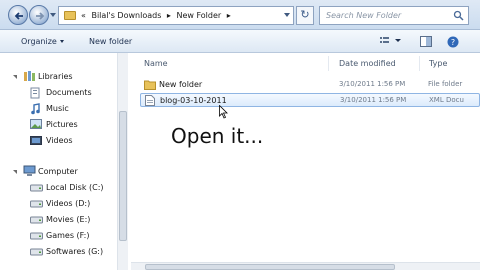 This screenshot has height=270, width=480. I want to click on nav-softwares-g: Softwares (G:), so click(74, 251).